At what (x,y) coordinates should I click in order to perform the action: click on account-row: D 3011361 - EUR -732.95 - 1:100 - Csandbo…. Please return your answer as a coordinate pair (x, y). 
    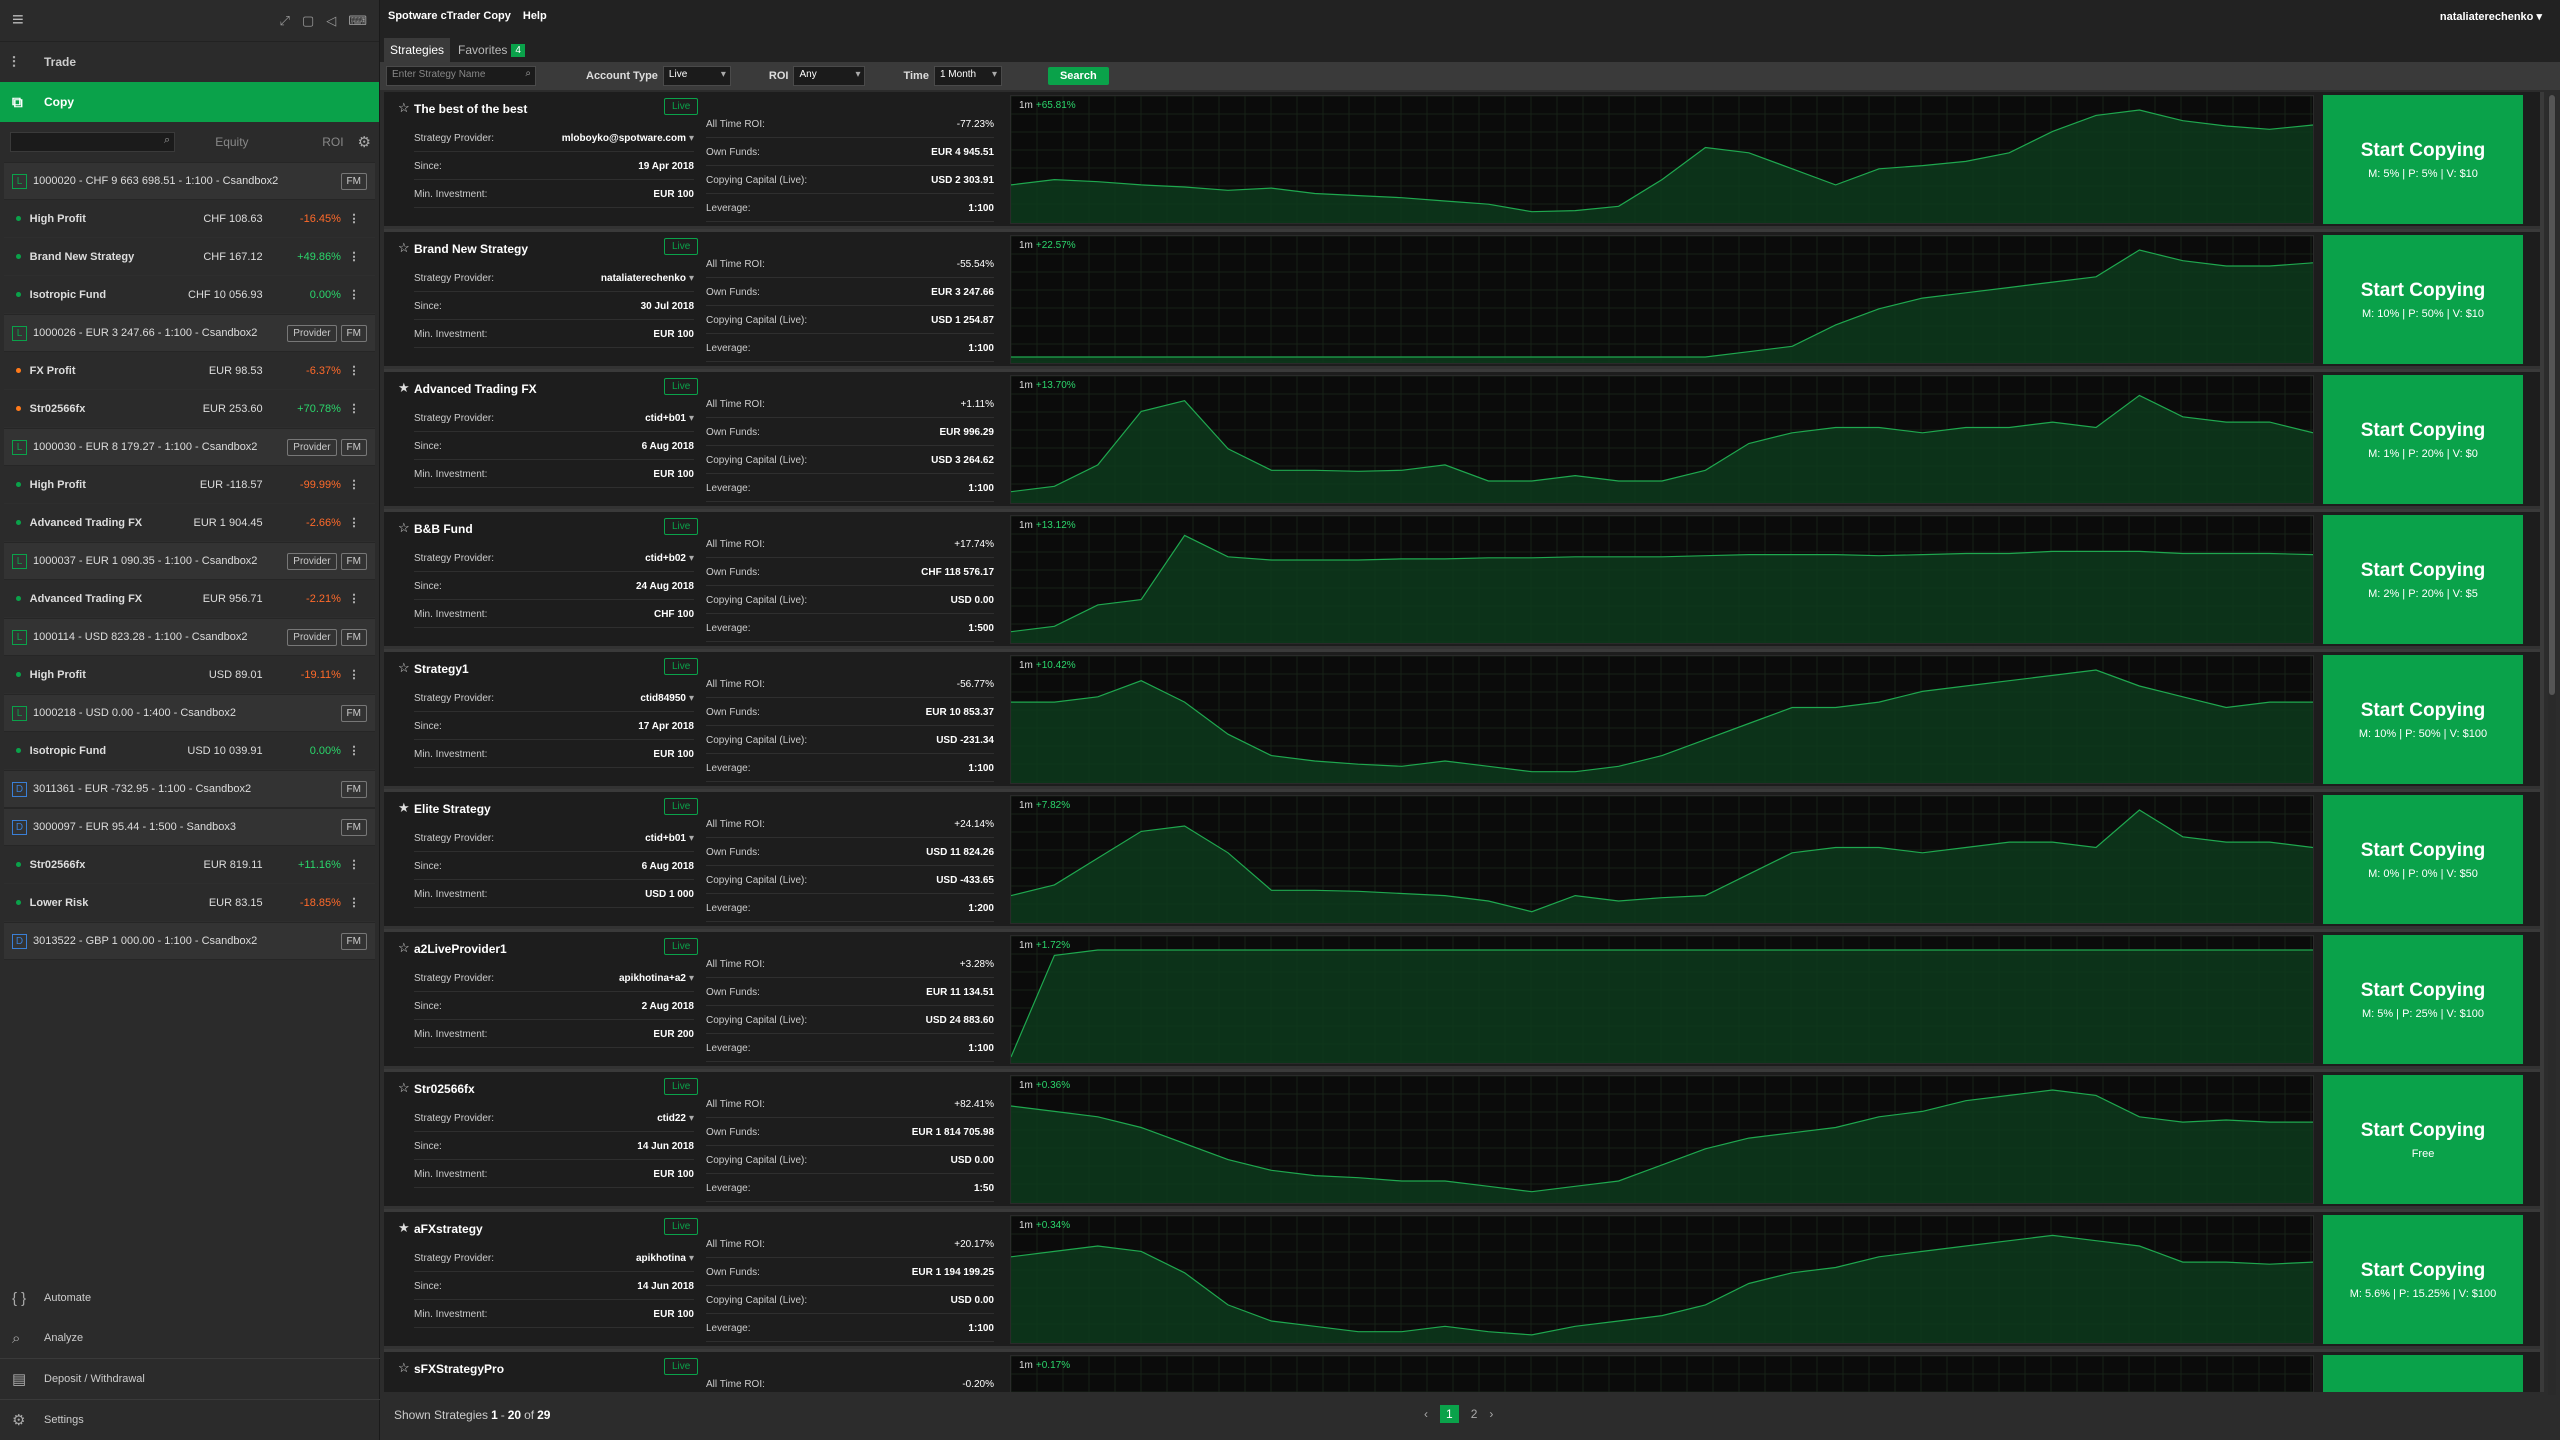
    Looking at the image, I should click on (189, 789).